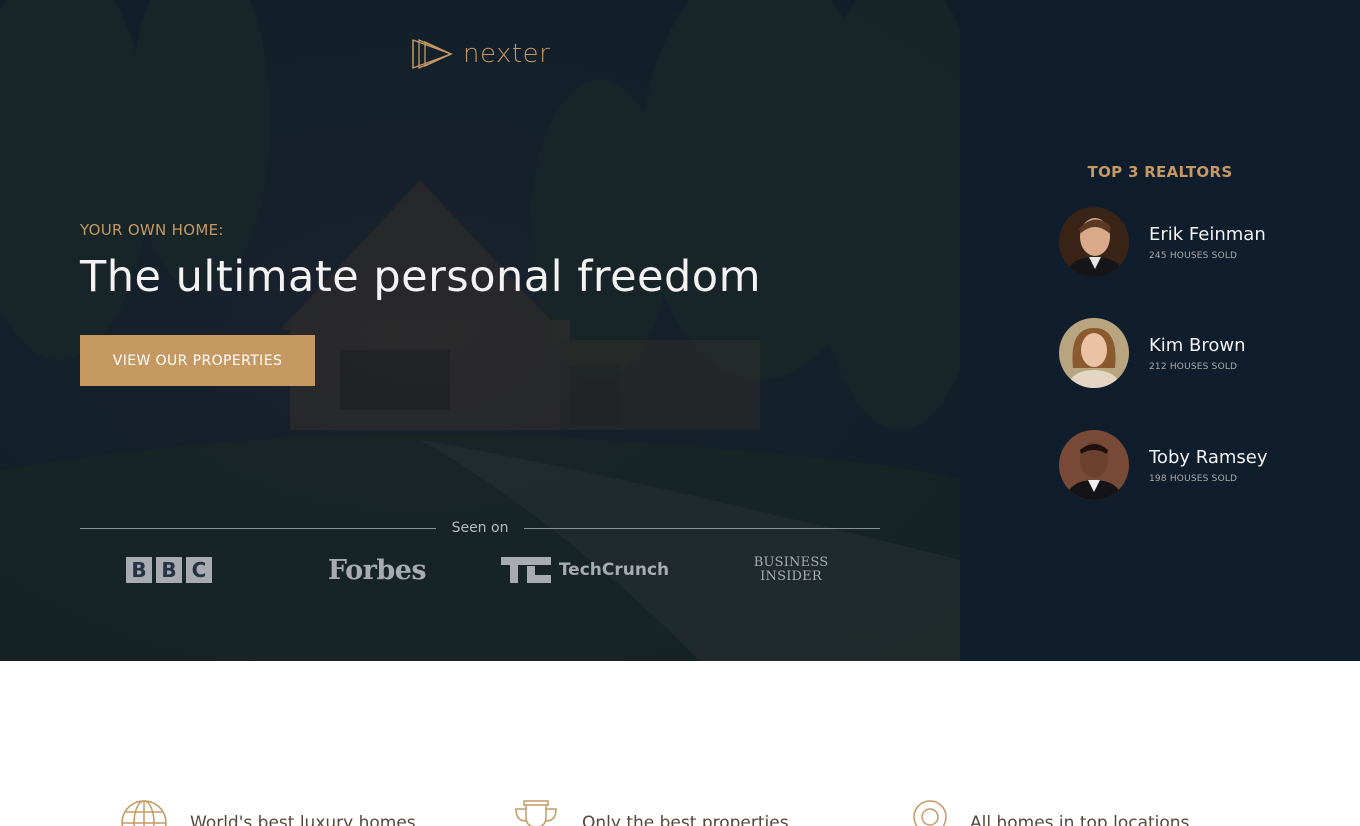 Image resolution: width=1360 pixels, height=826 pixels. I want to click on realtor-houses-sold: 198 HOUSES SOLD, so click(1193, 478).